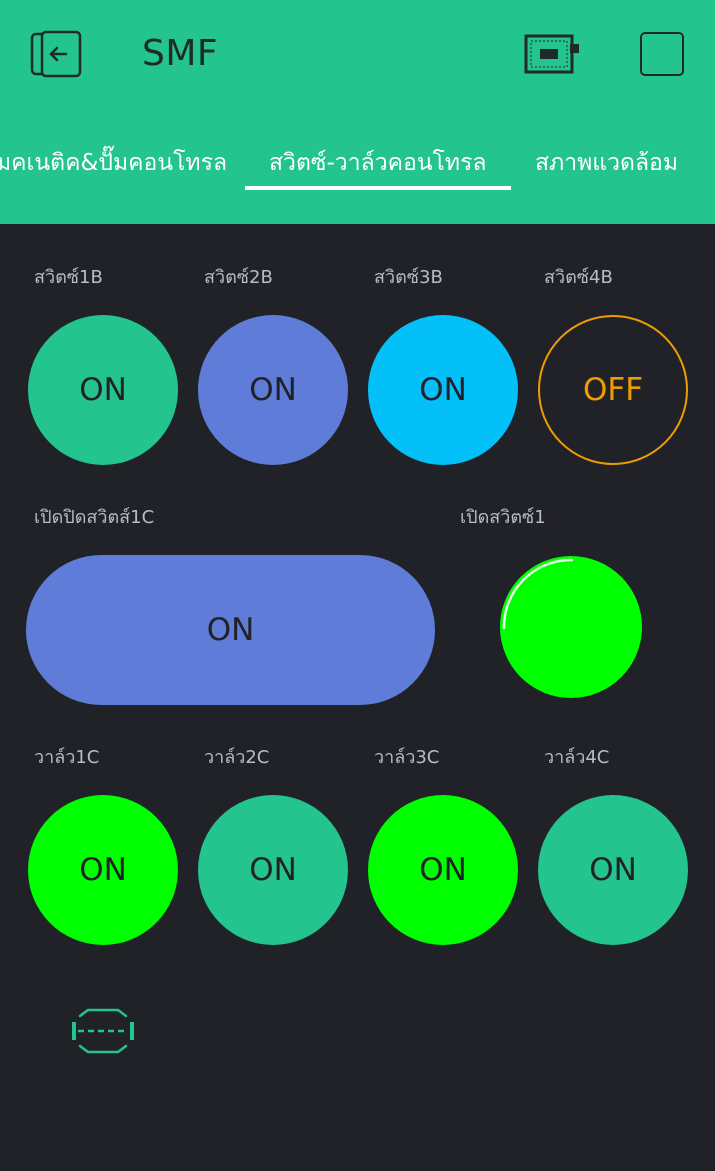 The width and height of the screenshot is (715, 1171). What do you see at coordinates (552, 54) in the screenshot?
I see `device-icon` at bounding box center [552, 54].